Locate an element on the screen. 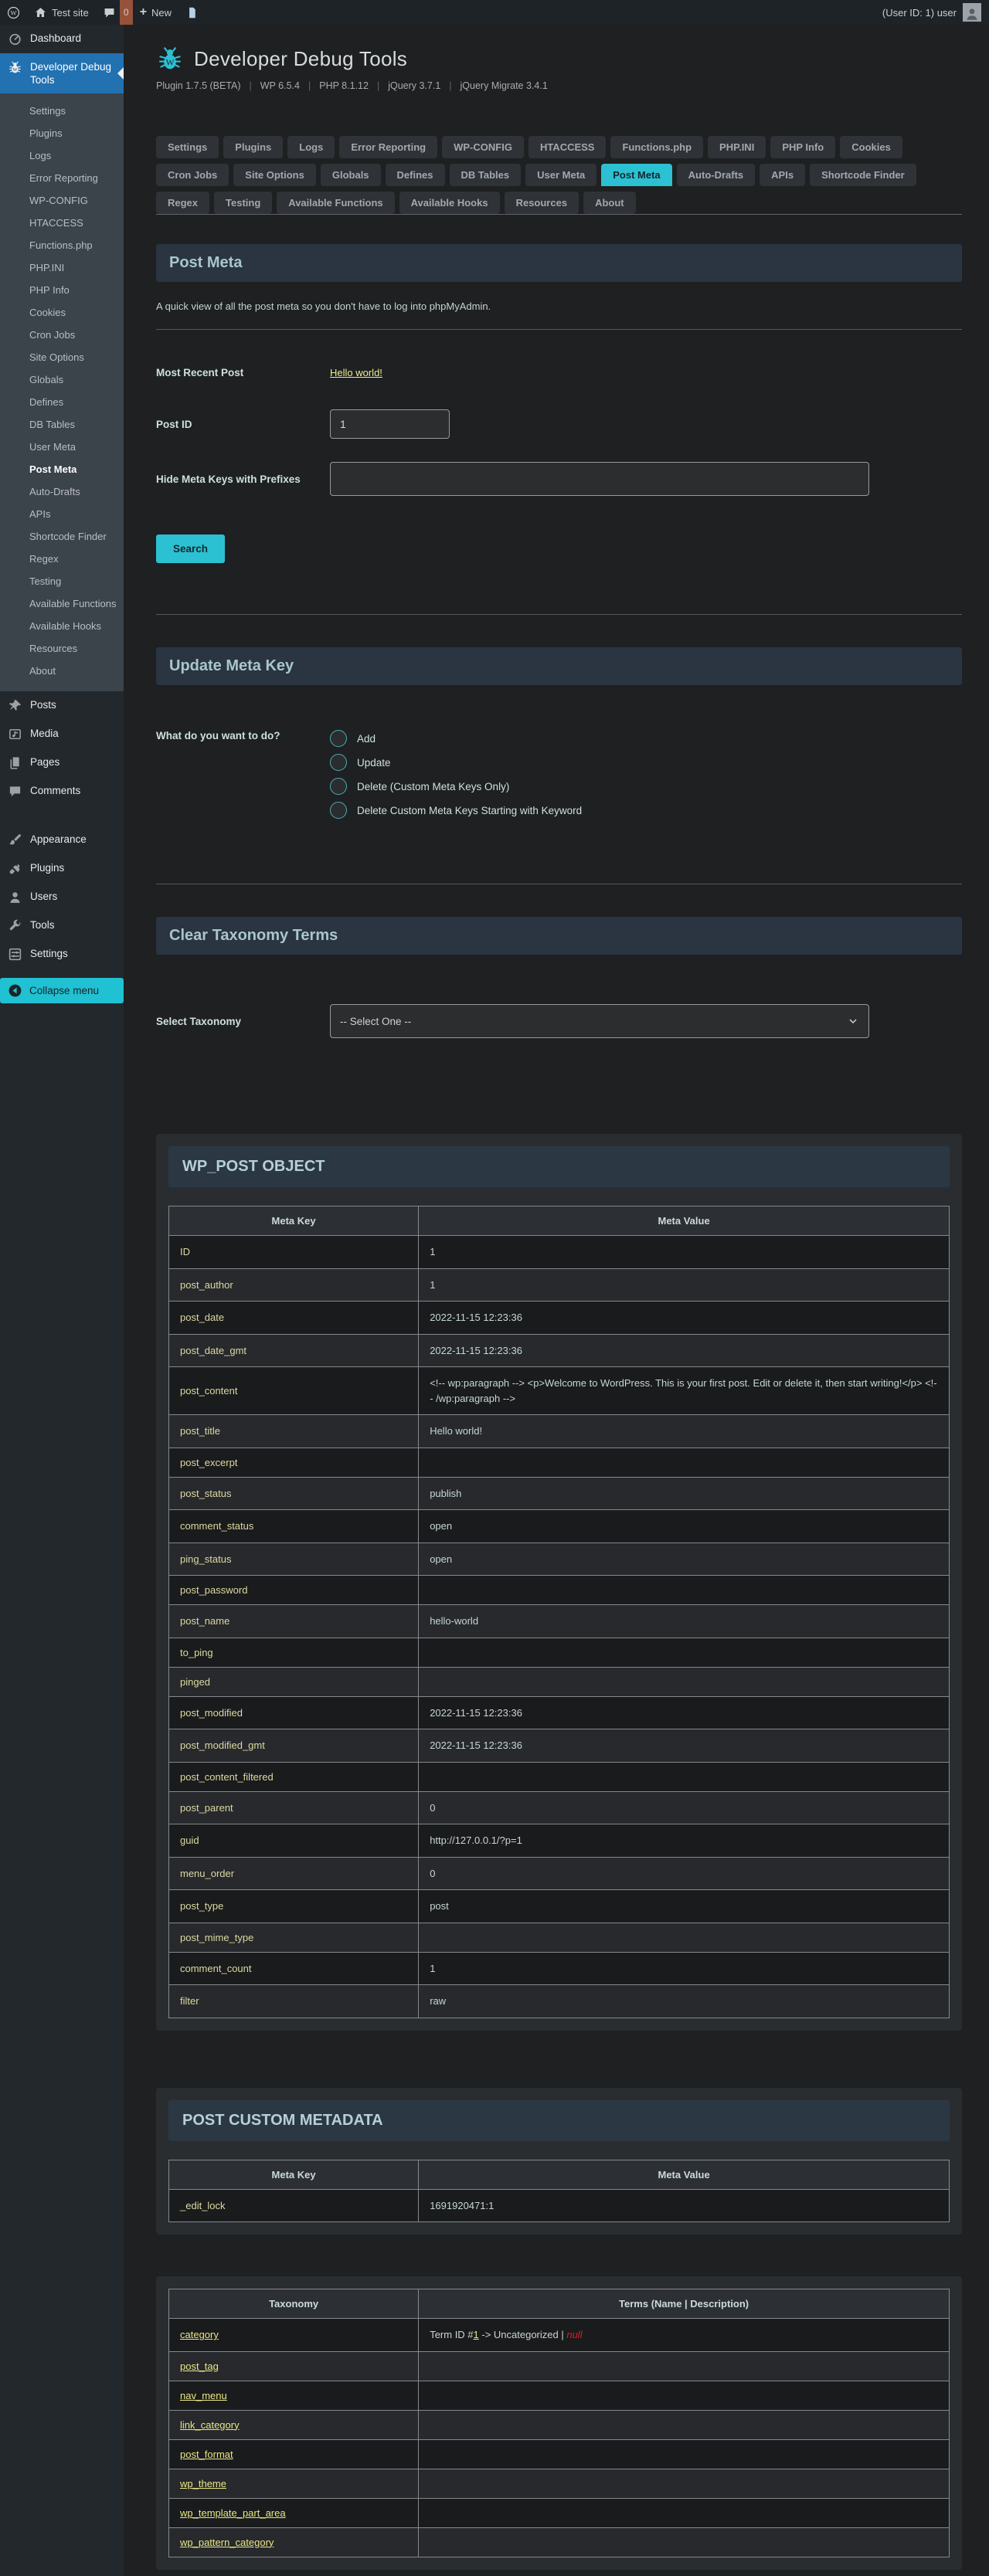  tab-error-reporting: Error Reporting is located at coordinates (388, 147).